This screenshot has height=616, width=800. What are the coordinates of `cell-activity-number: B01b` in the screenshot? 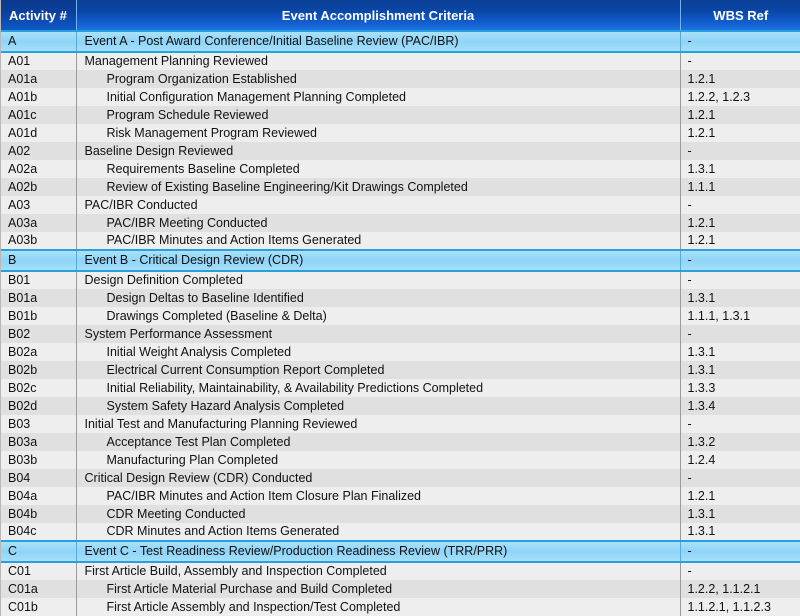 It's located at (39, 316).